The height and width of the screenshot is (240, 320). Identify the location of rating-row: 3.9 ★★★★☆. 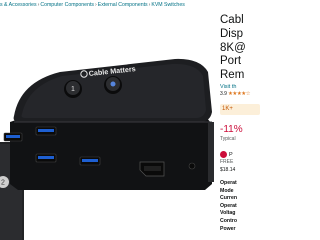
(240, 94).